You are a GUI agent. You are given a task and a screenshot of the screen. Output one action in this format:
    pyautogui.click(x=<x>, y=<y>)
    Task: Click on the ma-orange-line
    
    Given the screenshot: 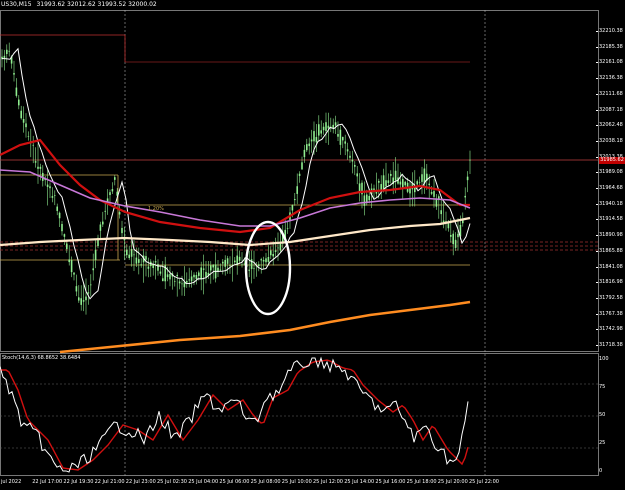 What is the action you would take?
    pyautogui.click(x=265, y=327)
    